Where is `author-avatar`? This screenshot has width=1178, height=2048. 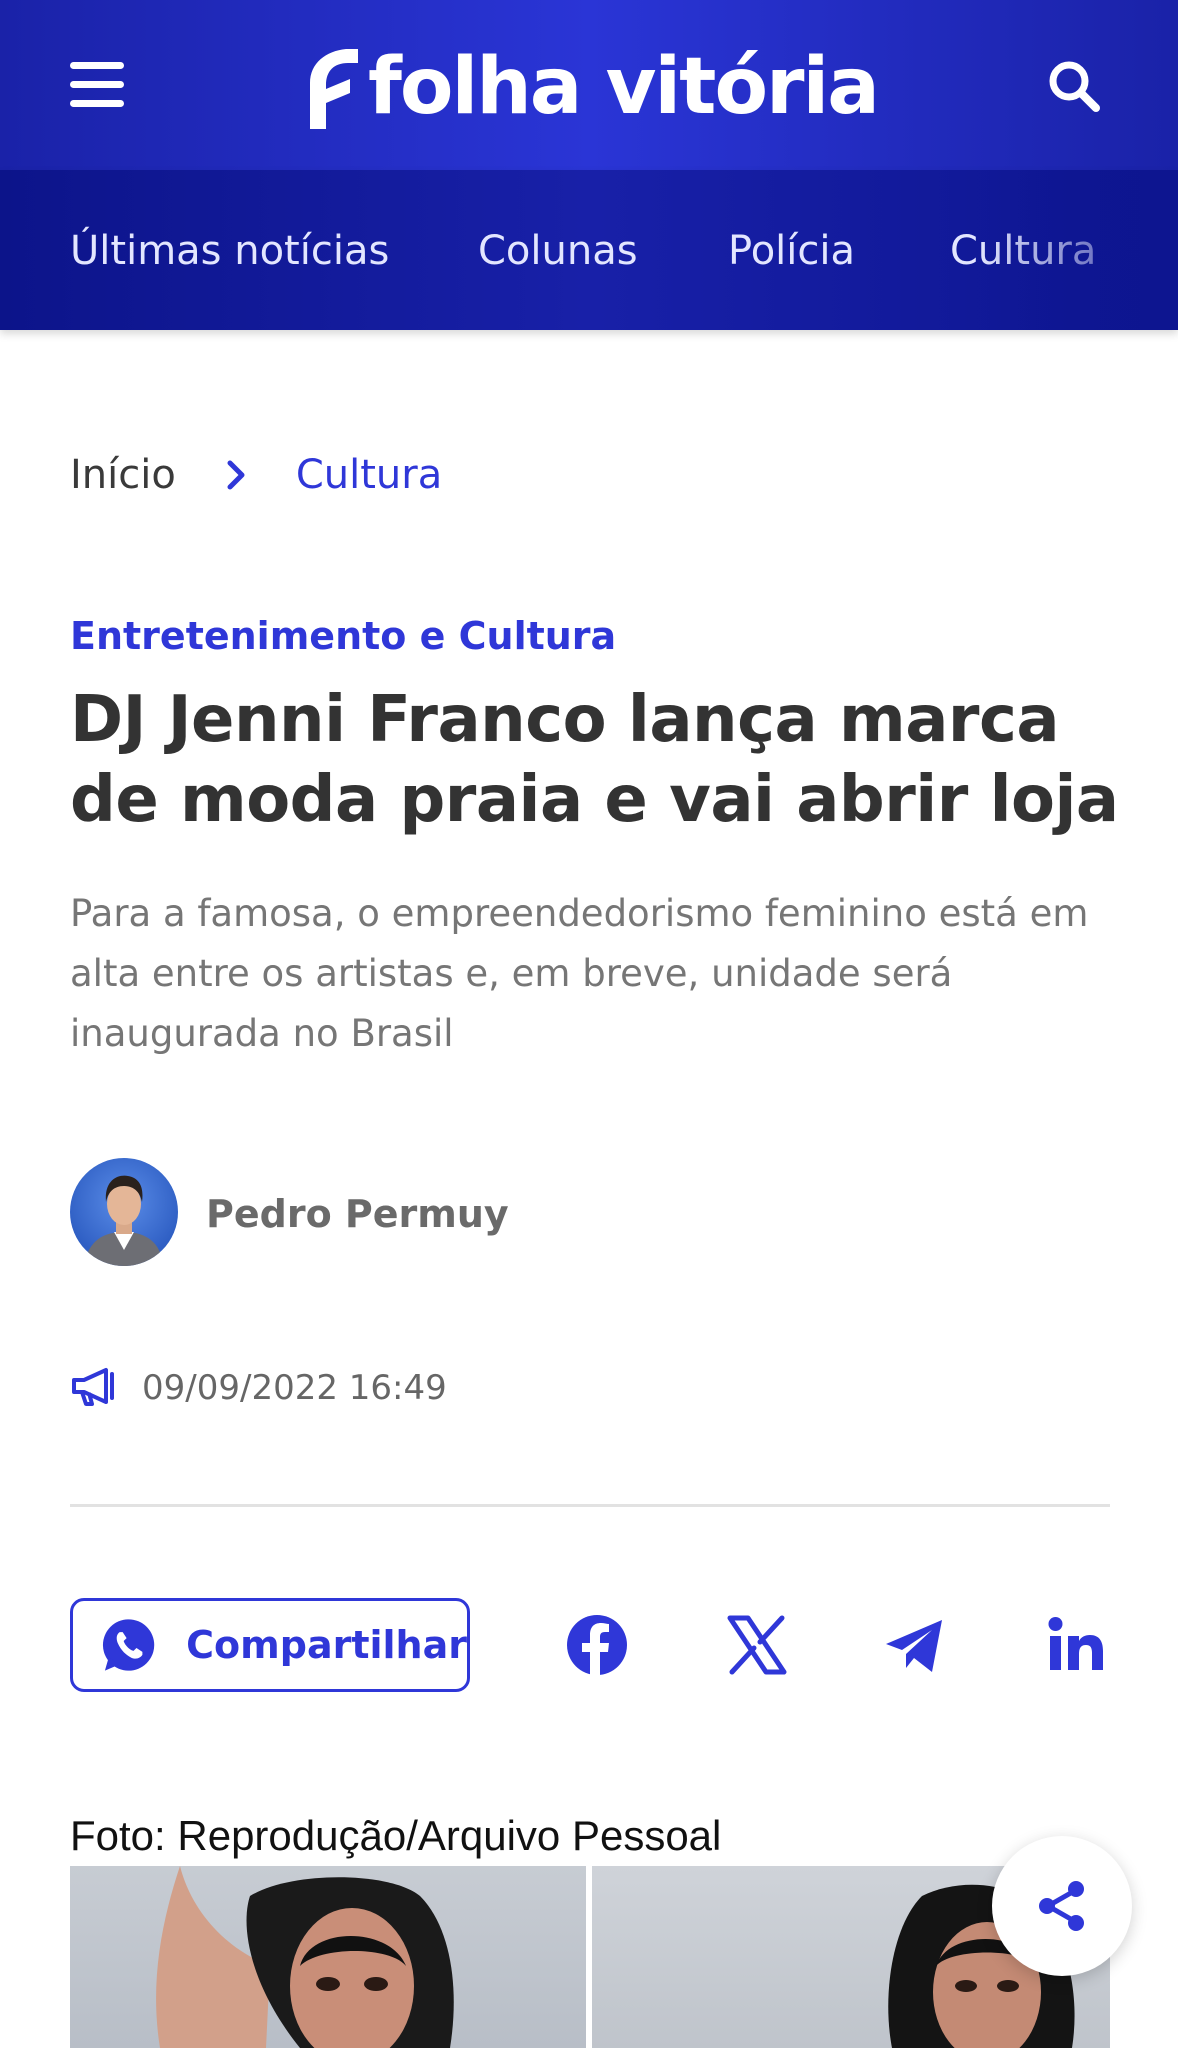 author-avatar is located at coordinates (124, 1212).